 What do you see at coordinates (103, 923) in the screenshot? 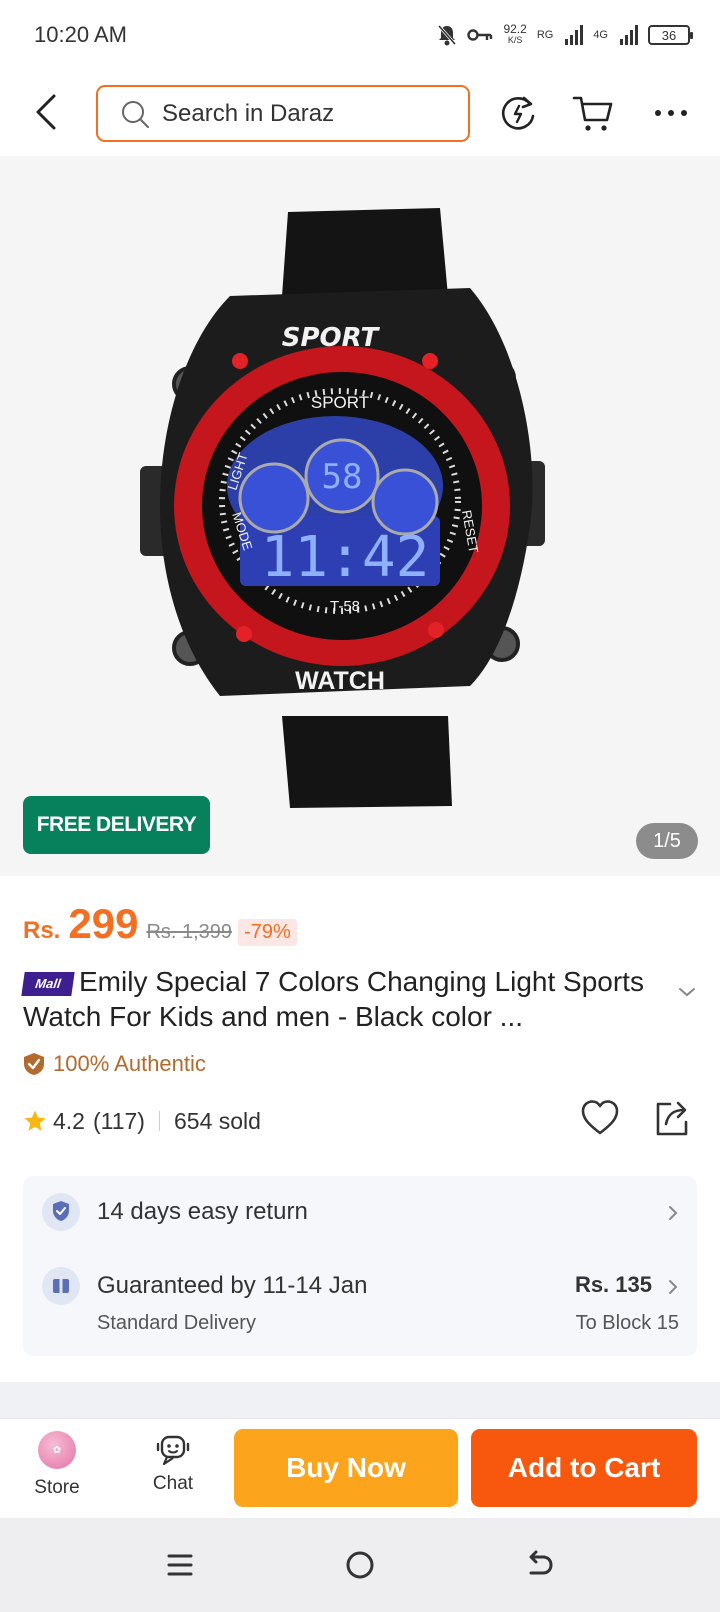
I see `current-price: 299` at bounding box center [103, 923].